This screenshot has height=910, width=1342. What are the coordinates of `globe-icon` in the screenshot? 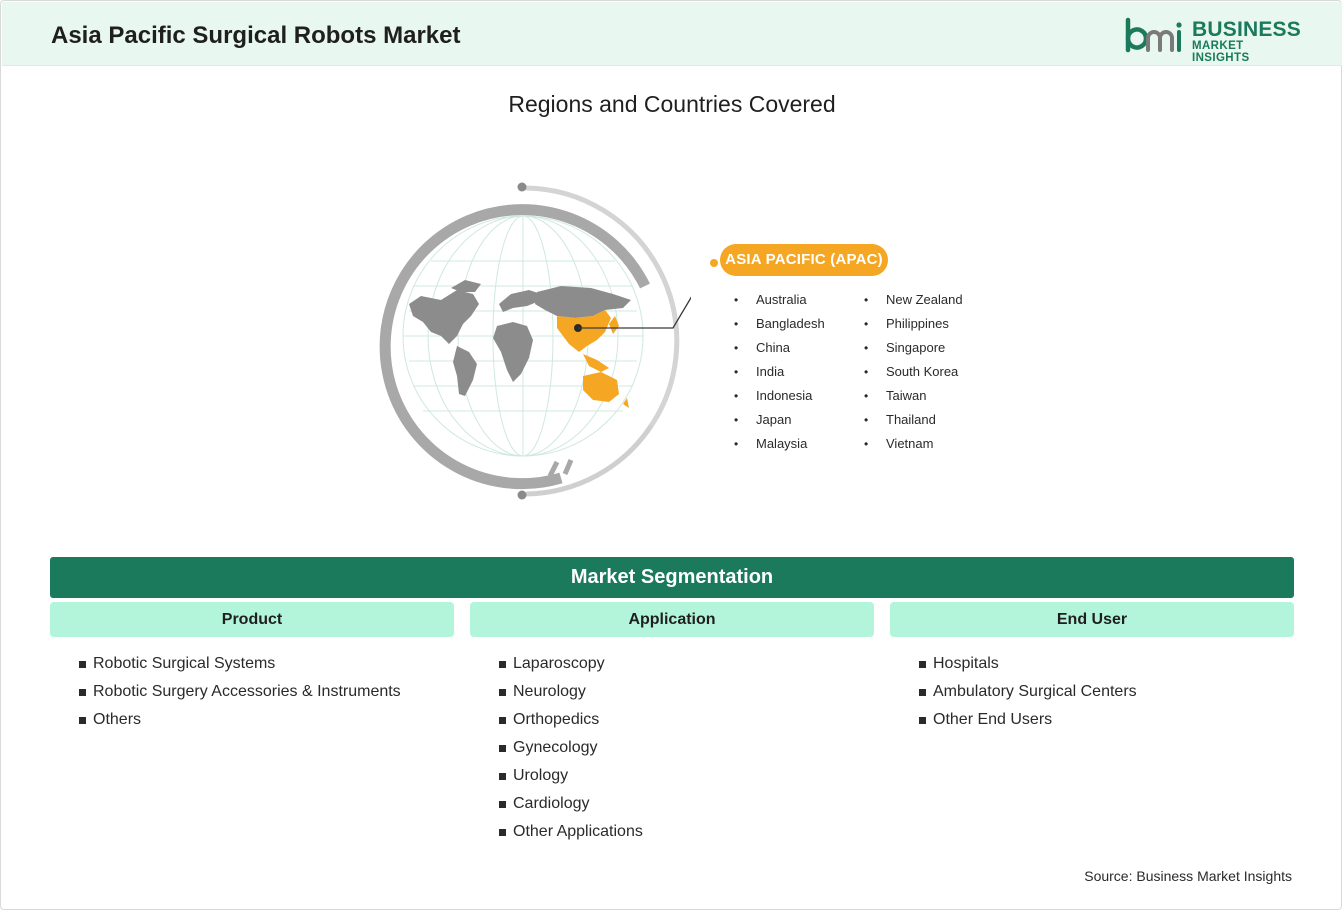 It's located at (545, 341).